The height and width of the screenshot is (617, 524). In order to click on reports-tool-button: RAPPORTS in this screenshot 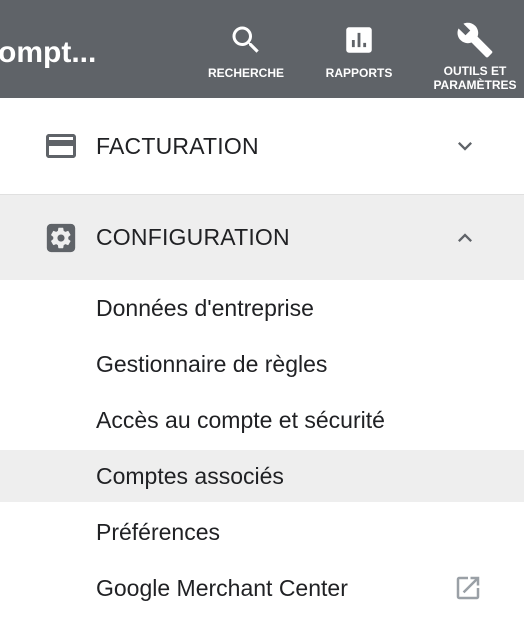, I will do `click(359, 49)`.